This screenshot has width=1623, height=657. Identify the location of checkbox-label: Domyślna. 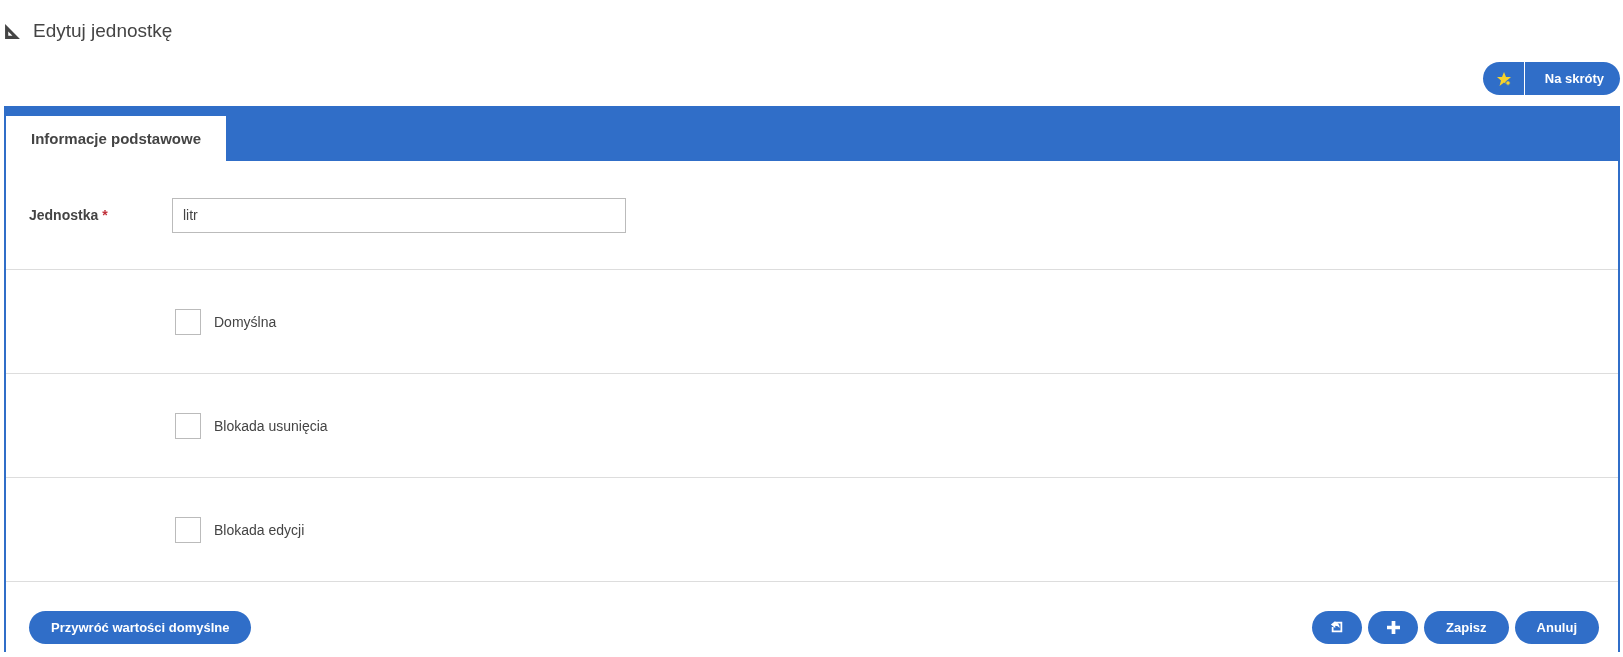
(245, 321).